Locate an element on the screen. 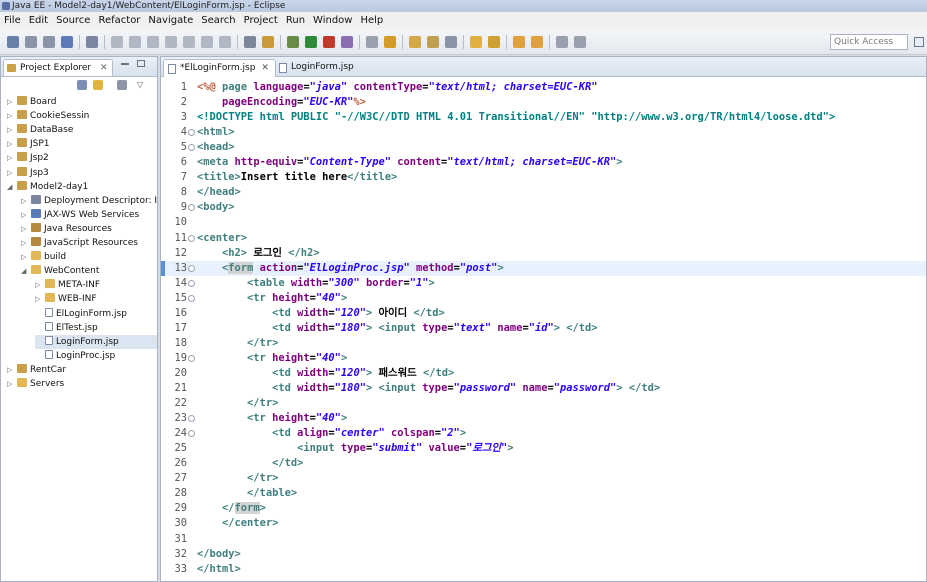  menu-edit: Edit is located at coordinates (38, 20).